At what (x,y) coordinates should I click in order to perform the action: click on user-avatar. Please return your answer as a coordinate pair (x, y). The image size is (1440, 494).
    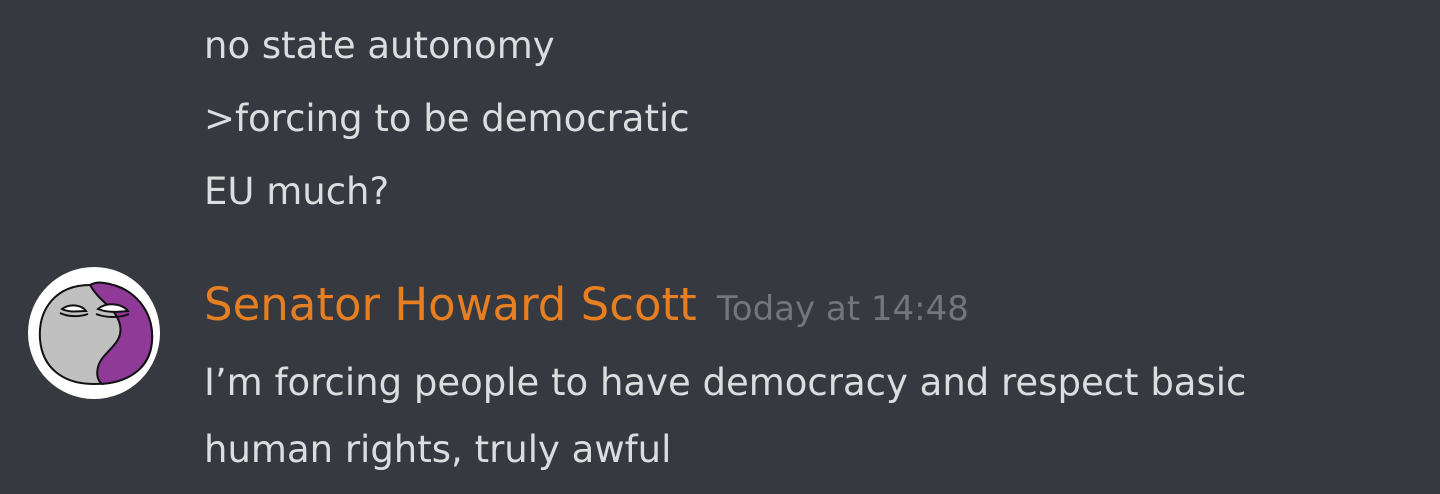
    Looking at the image, I should click on (94, 333).